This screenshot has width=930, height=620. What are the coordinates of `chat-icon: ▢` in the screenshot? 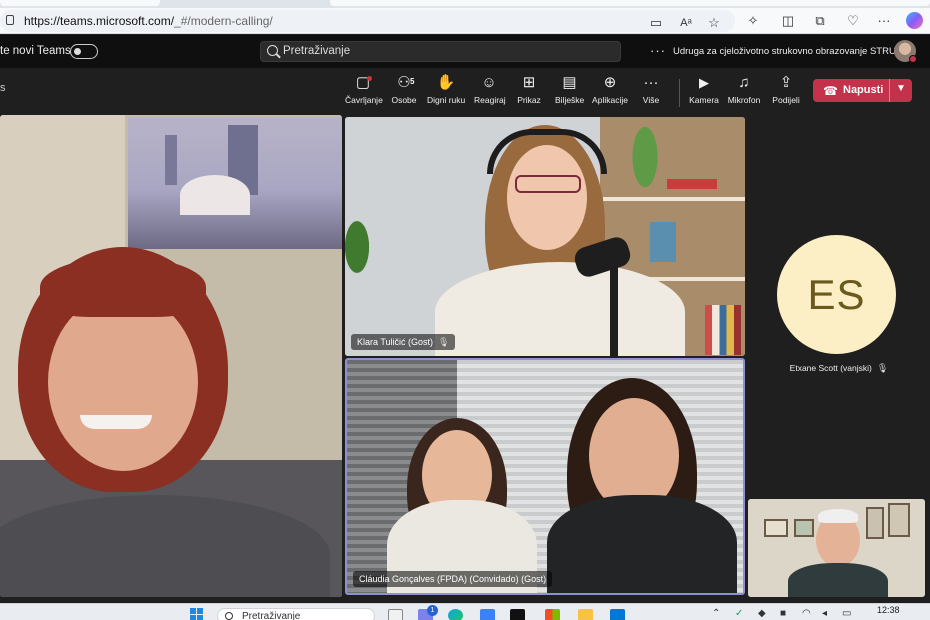 It's located at (363, 82).